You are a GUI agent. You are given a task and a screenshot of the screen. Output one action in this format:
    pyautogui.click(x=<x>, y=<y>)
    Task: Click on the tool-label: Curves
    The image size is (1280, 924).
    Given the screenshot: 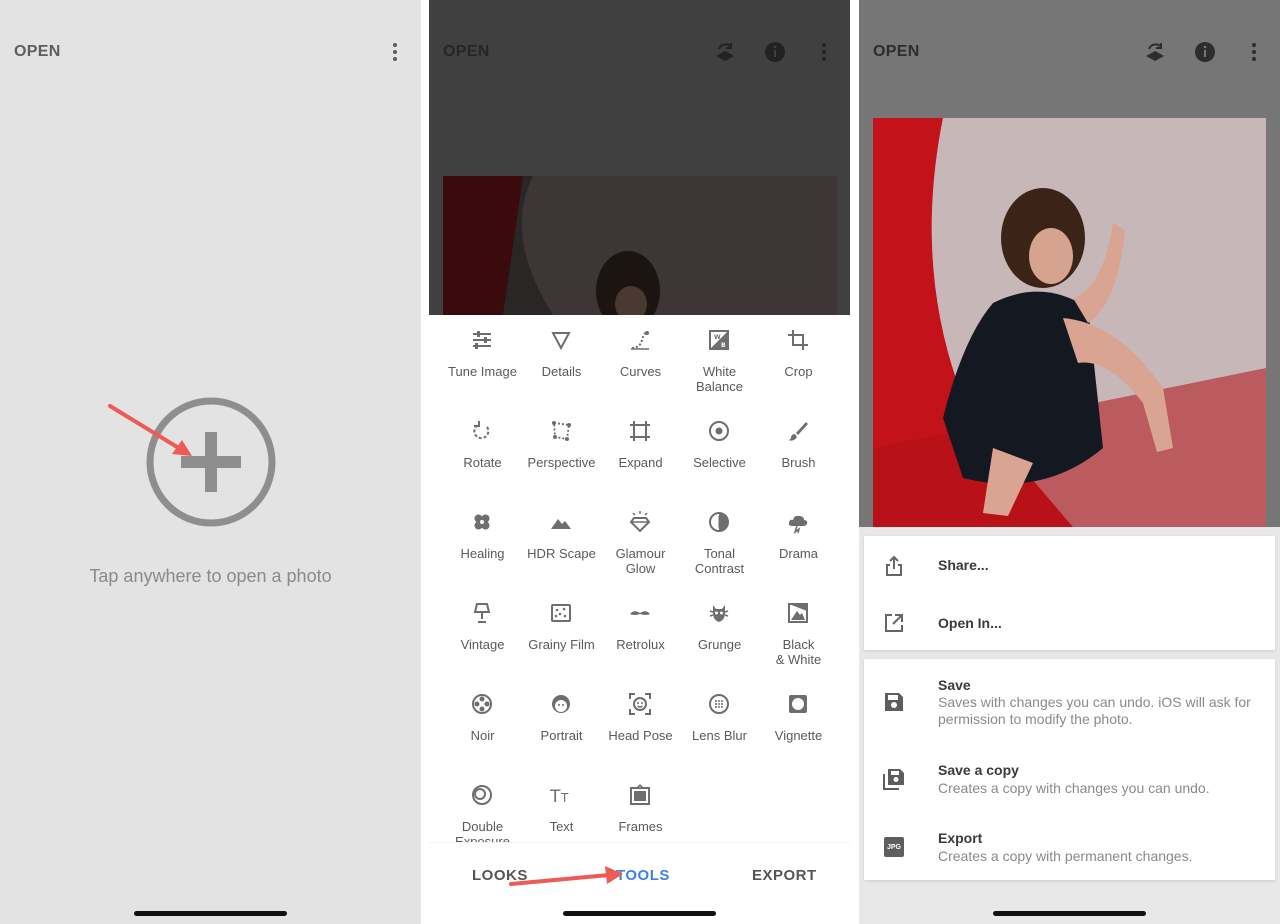 What is the action you would take?
    pyautogui.click(x=640, y=371)
    